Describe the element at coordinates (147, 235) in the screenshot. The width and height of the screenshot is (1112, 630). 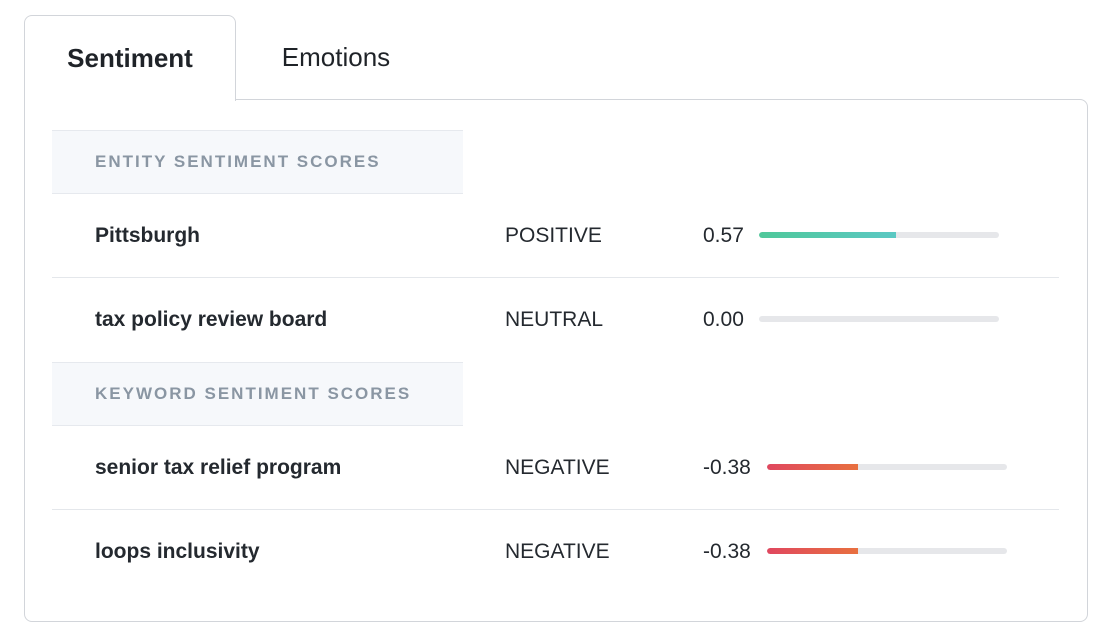
I see `entity-name: Pittsburgh` at that location.